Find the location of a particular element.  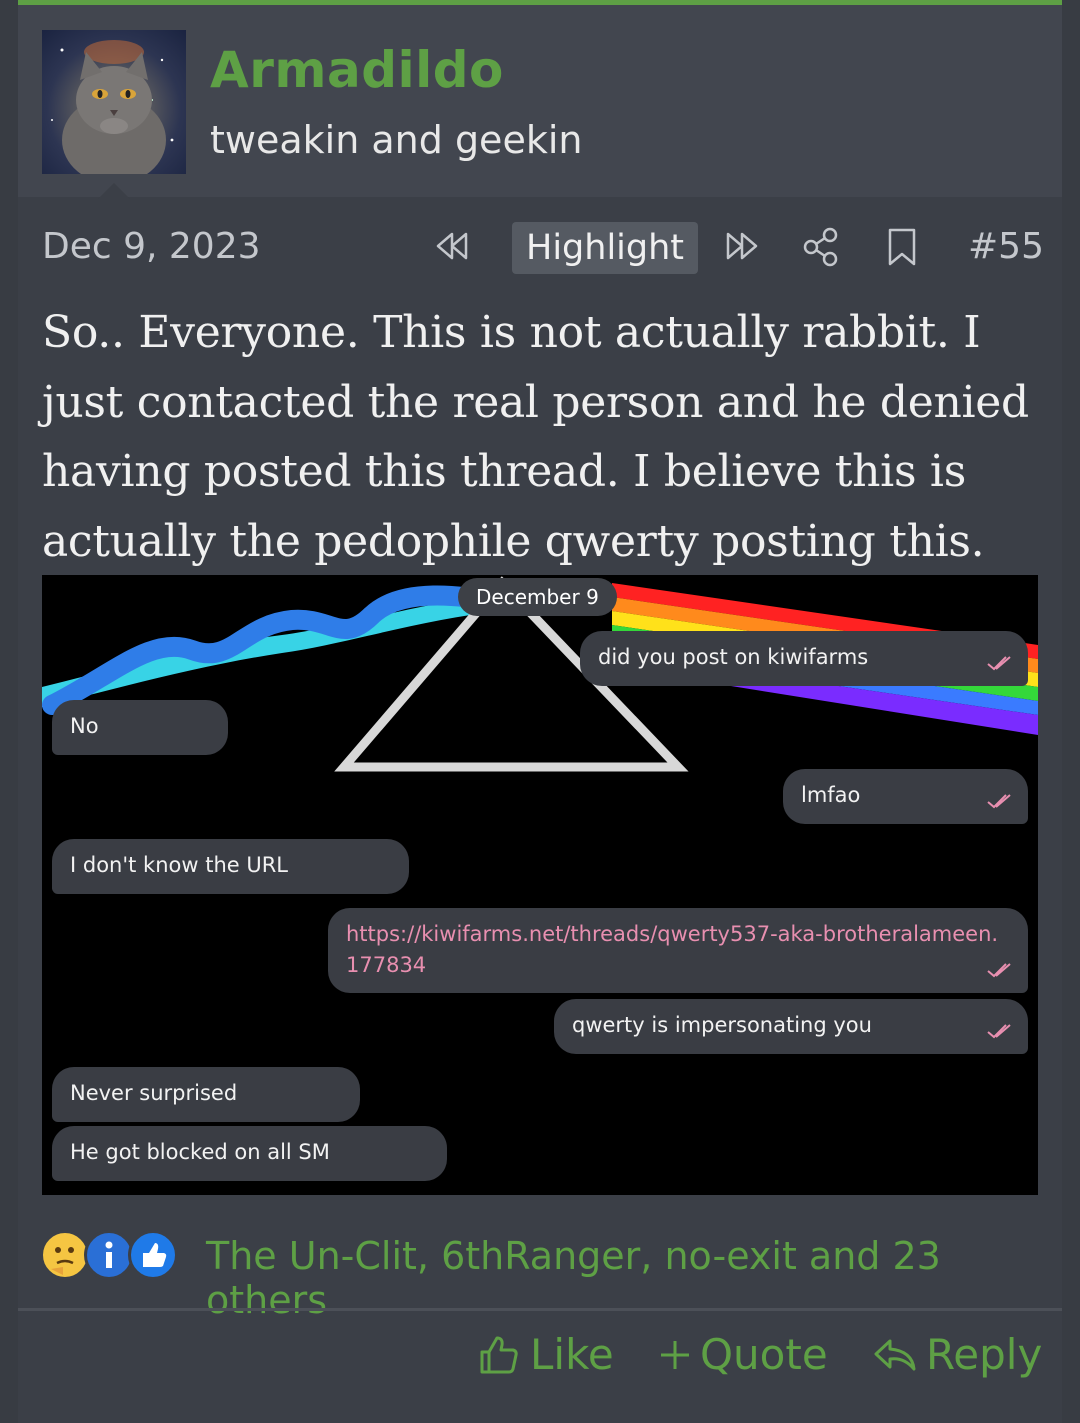

message-text: qwerty is impersonating you is located at coordinates (722, 1025).